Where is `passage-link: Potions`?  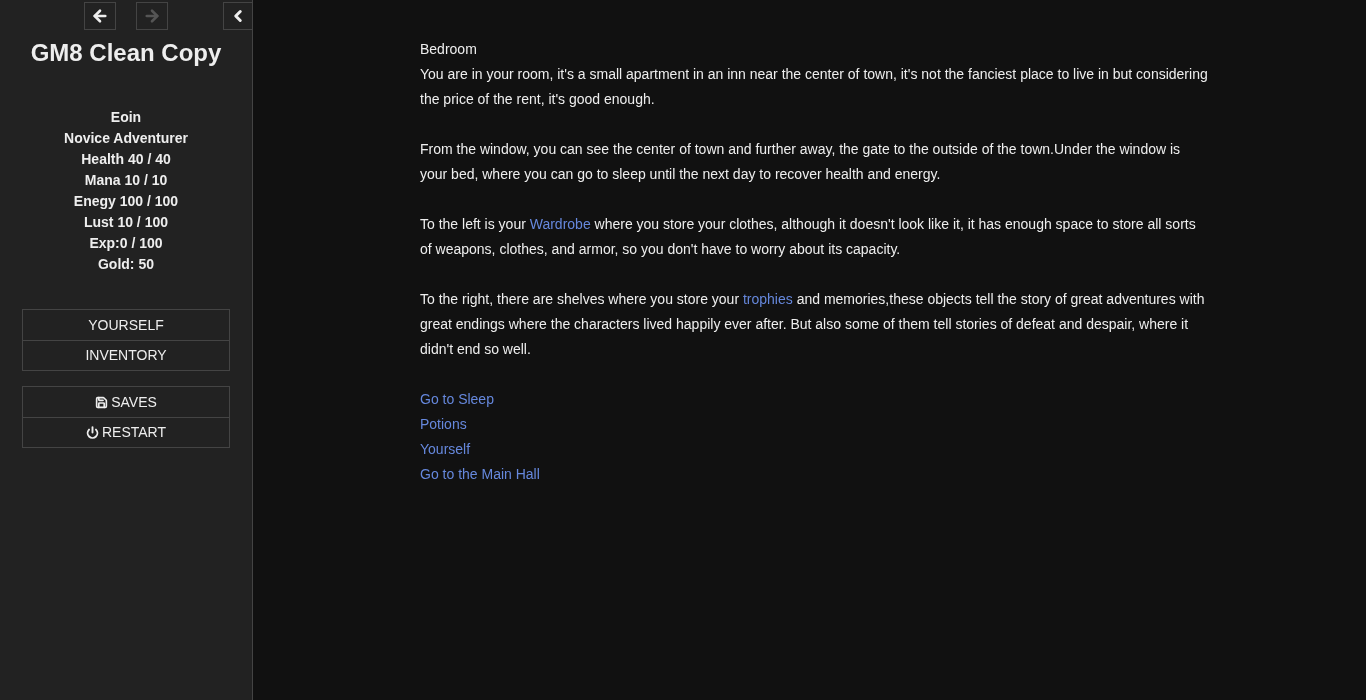 passage-link: Potions is located at coordinates (443, 424).